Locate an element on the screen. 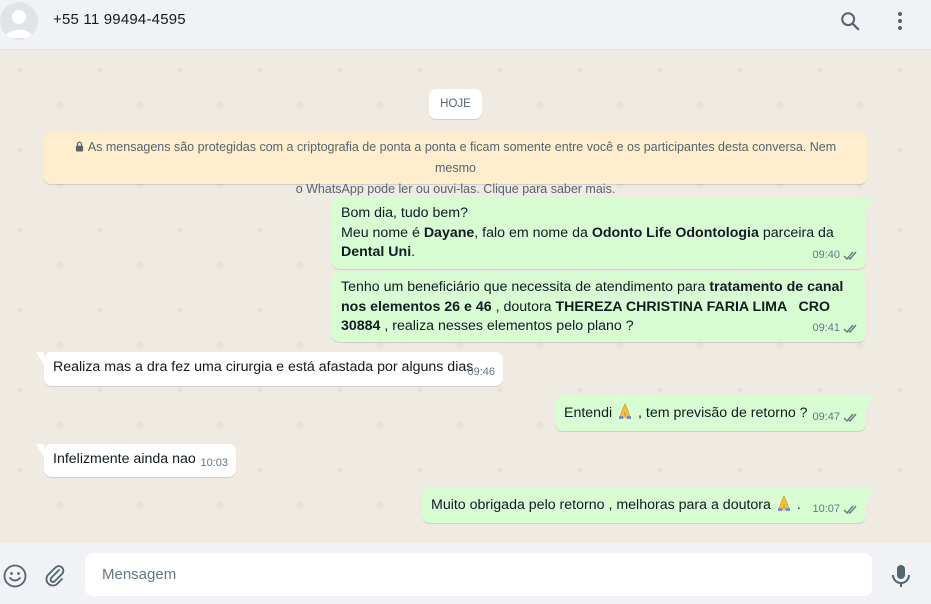 The width and height of the screenshot is (931, 604). message-meta: 10:03 is located at coordinates (214, 464).